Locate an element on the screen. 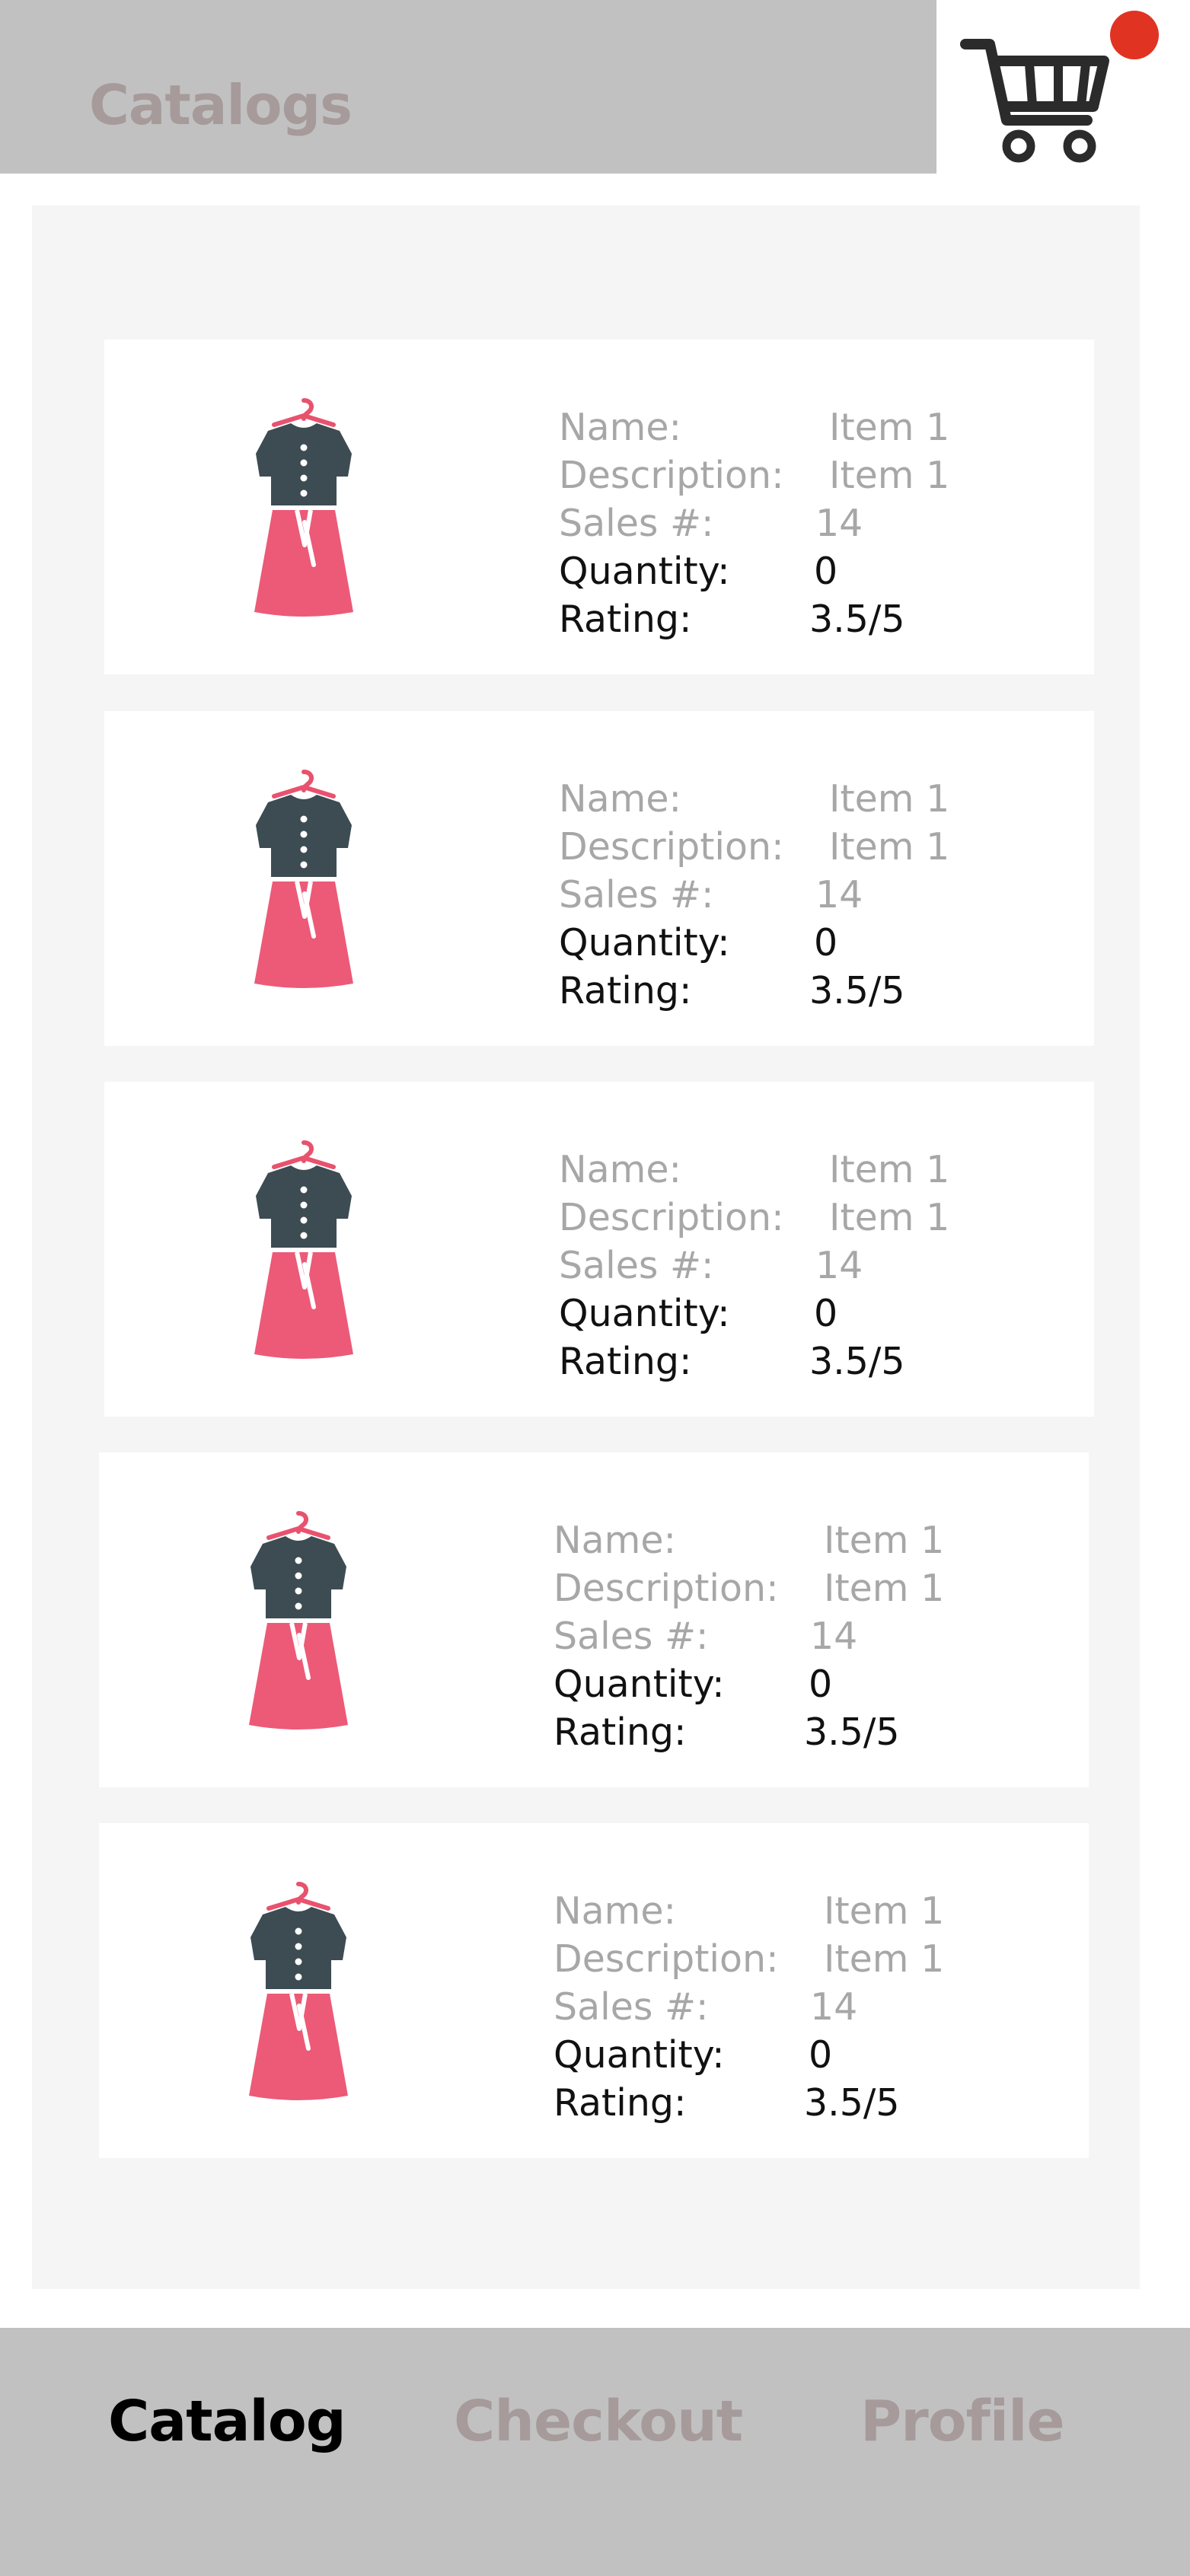 This screenshot has height=2576, width=1190. shopping-cart-icon is located at coordinates (1034, 101).